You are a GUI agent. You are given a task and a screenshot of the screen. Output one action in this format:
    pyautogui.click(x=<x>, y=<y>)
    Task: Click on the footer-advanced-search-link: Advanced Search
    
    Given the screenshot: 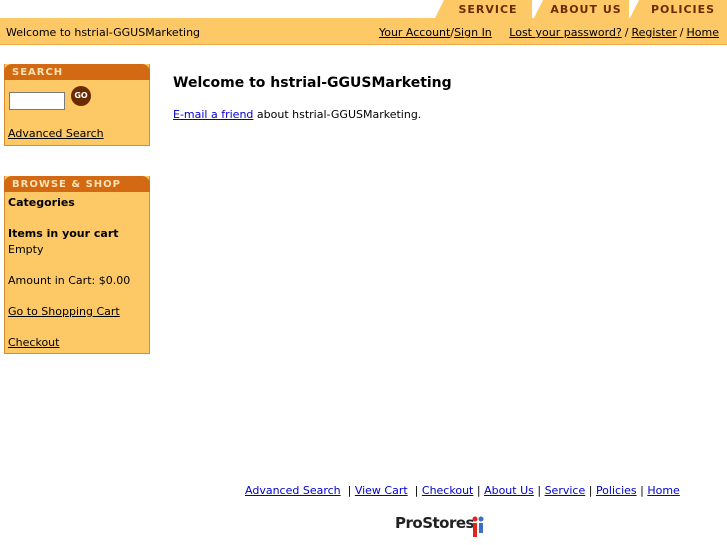 What is the action you would take?
    pyautogui.click(x=293, y=490)
    